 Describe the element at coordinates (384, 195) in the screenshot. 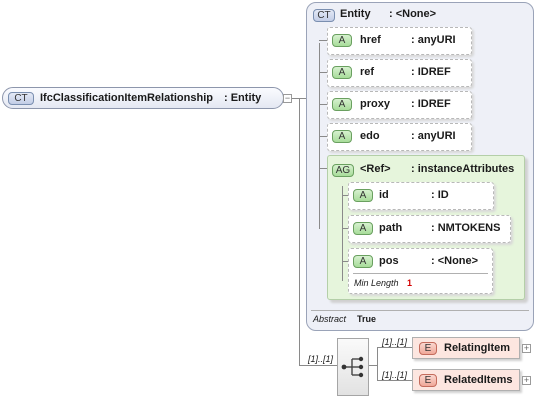

I see `attribute-name: id` at that location.